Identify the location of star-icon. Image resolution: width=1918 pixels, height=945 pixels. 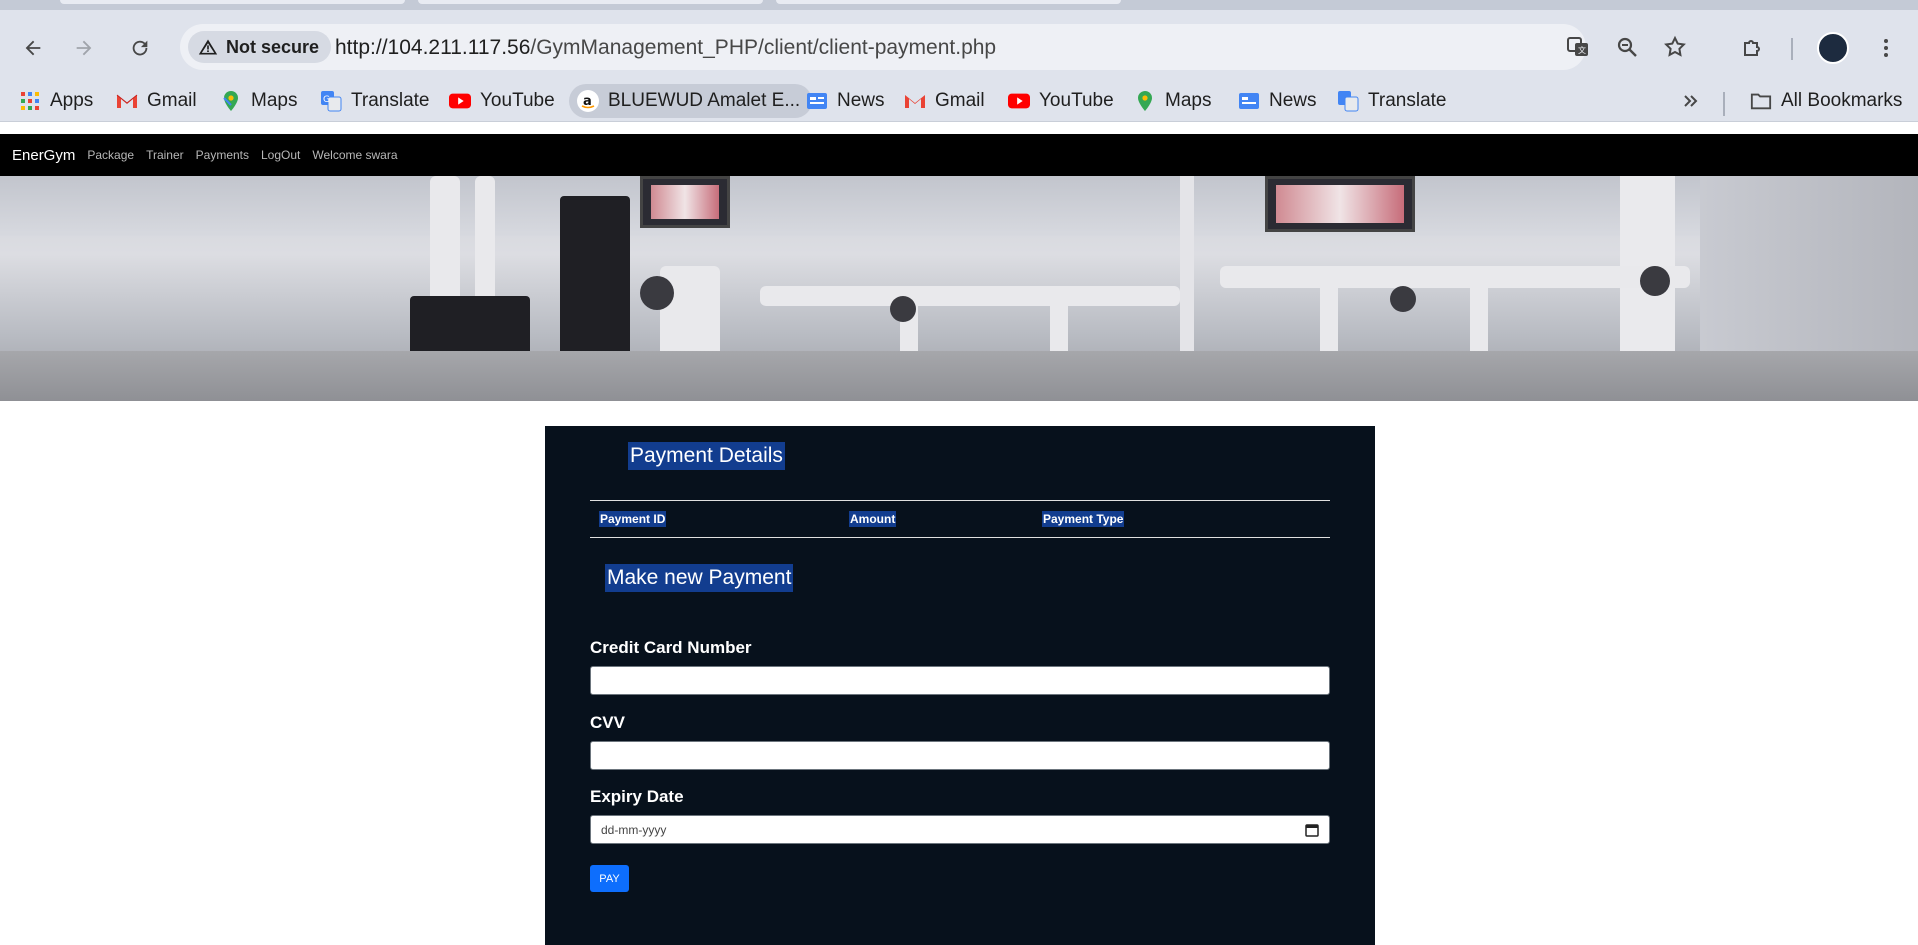
(1675, 46).